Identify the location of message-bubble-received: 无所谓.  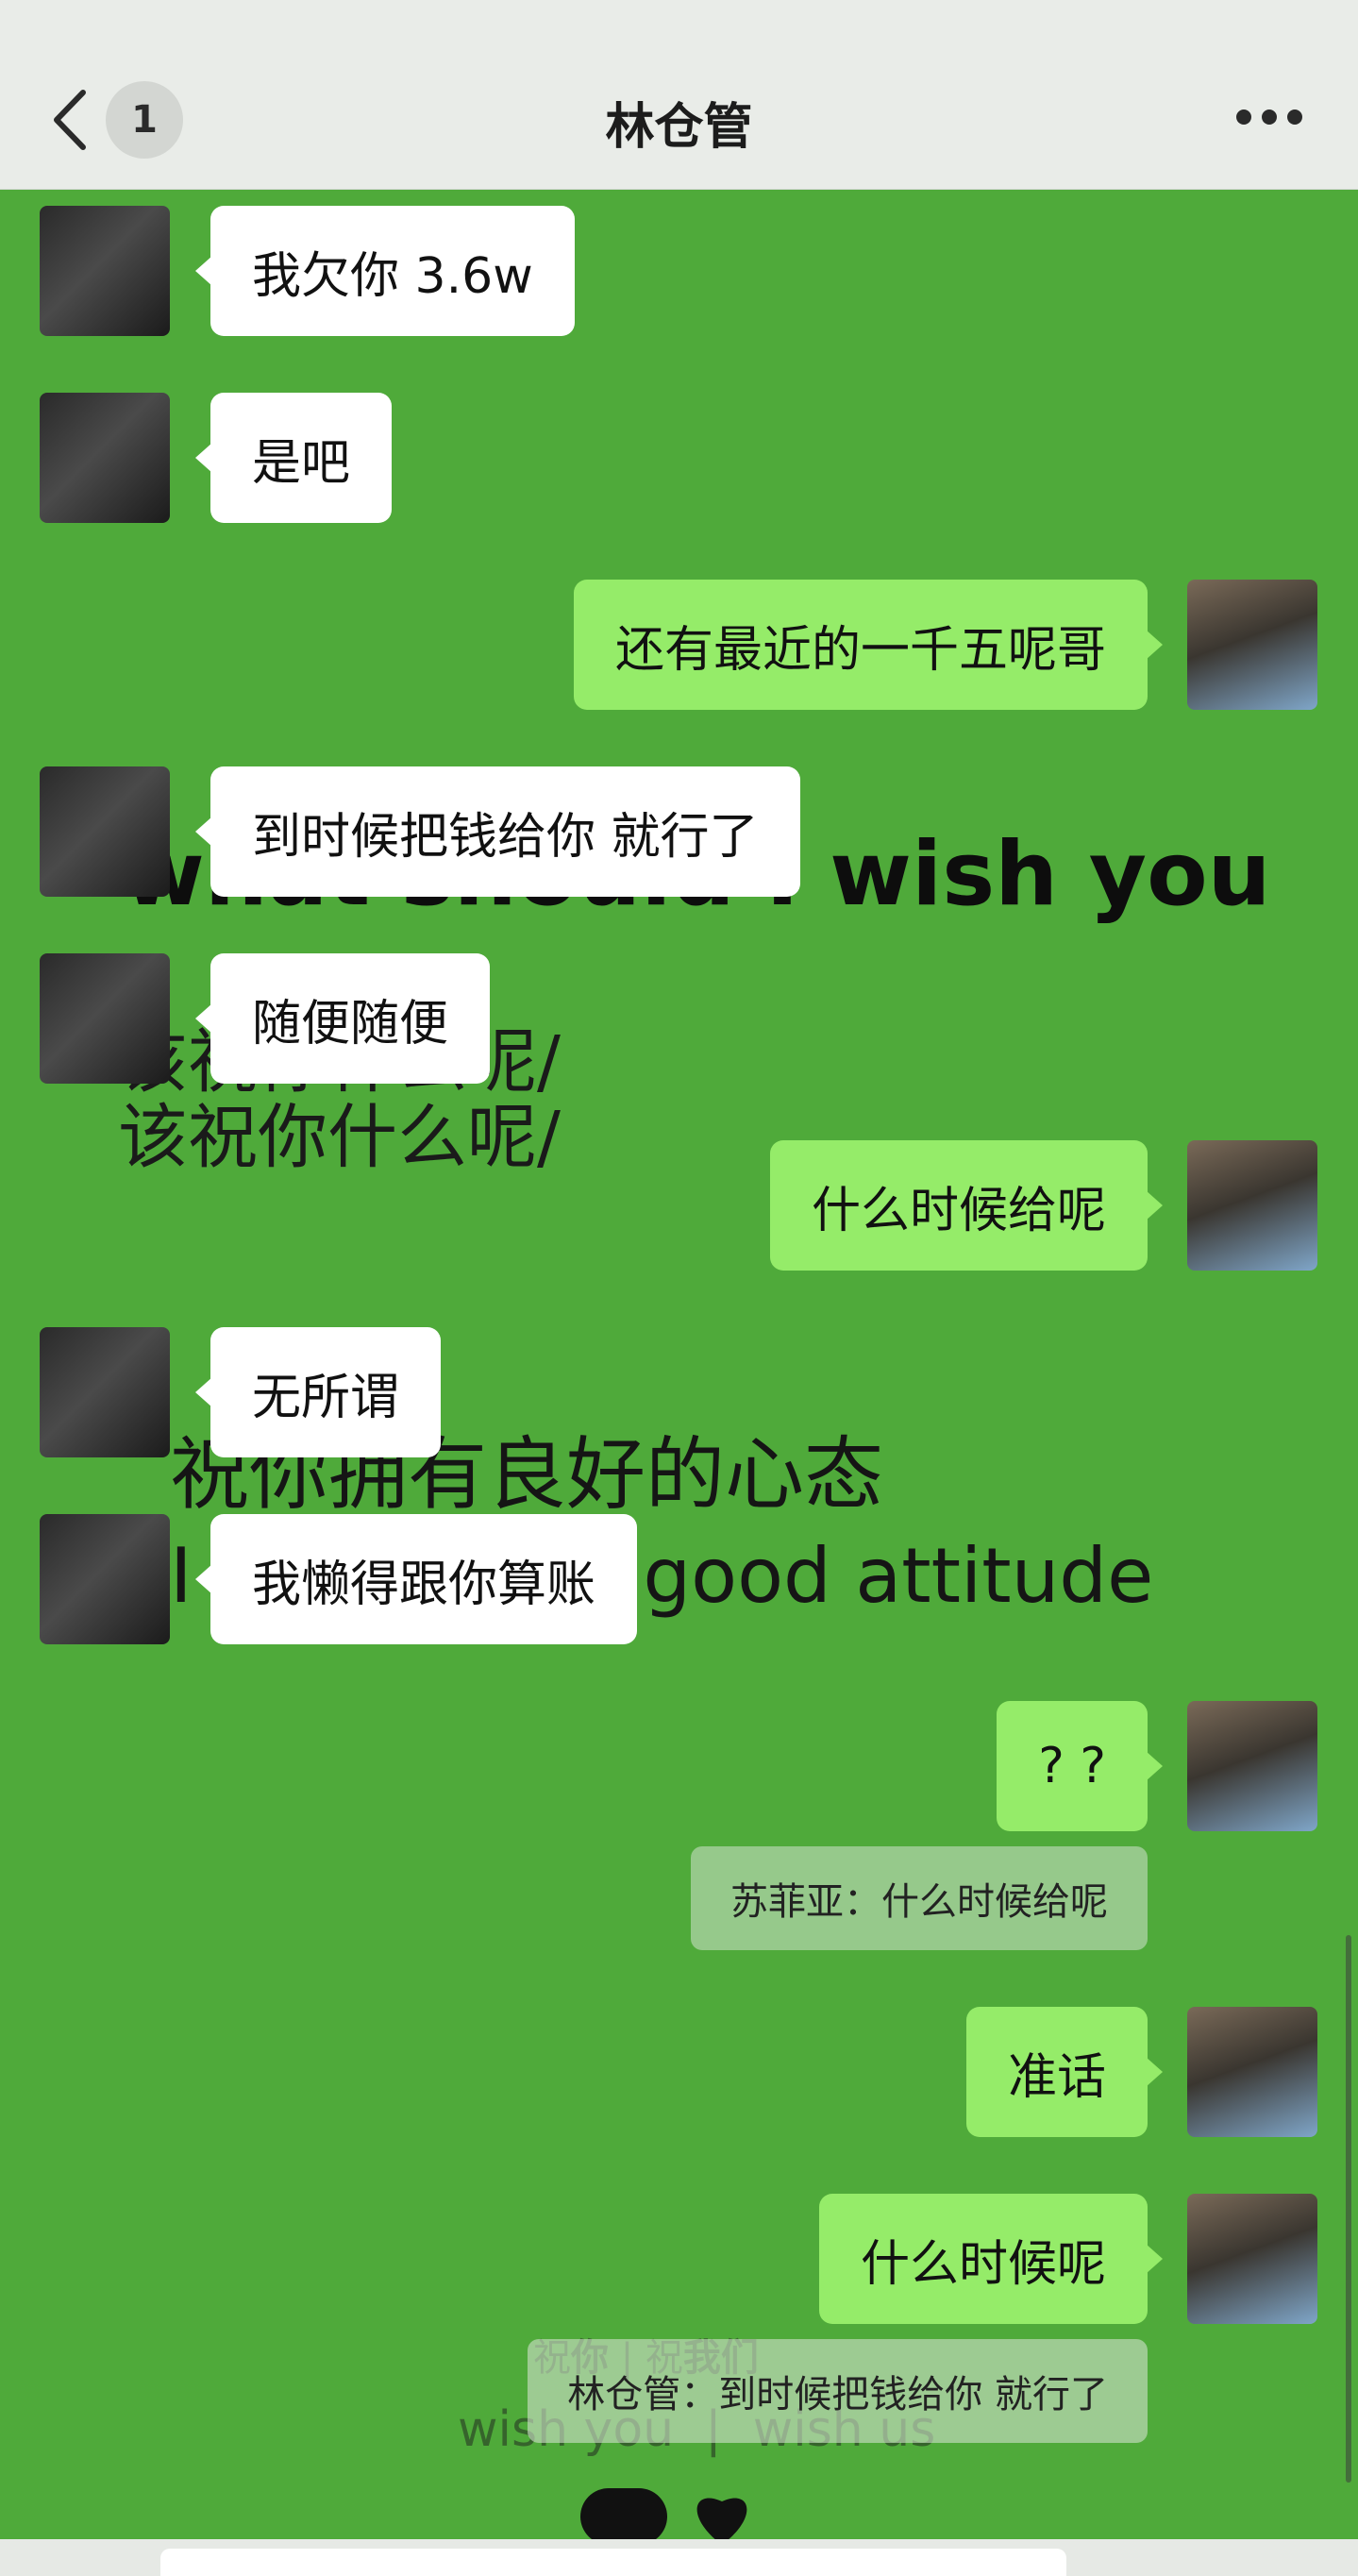
(318, 1392).